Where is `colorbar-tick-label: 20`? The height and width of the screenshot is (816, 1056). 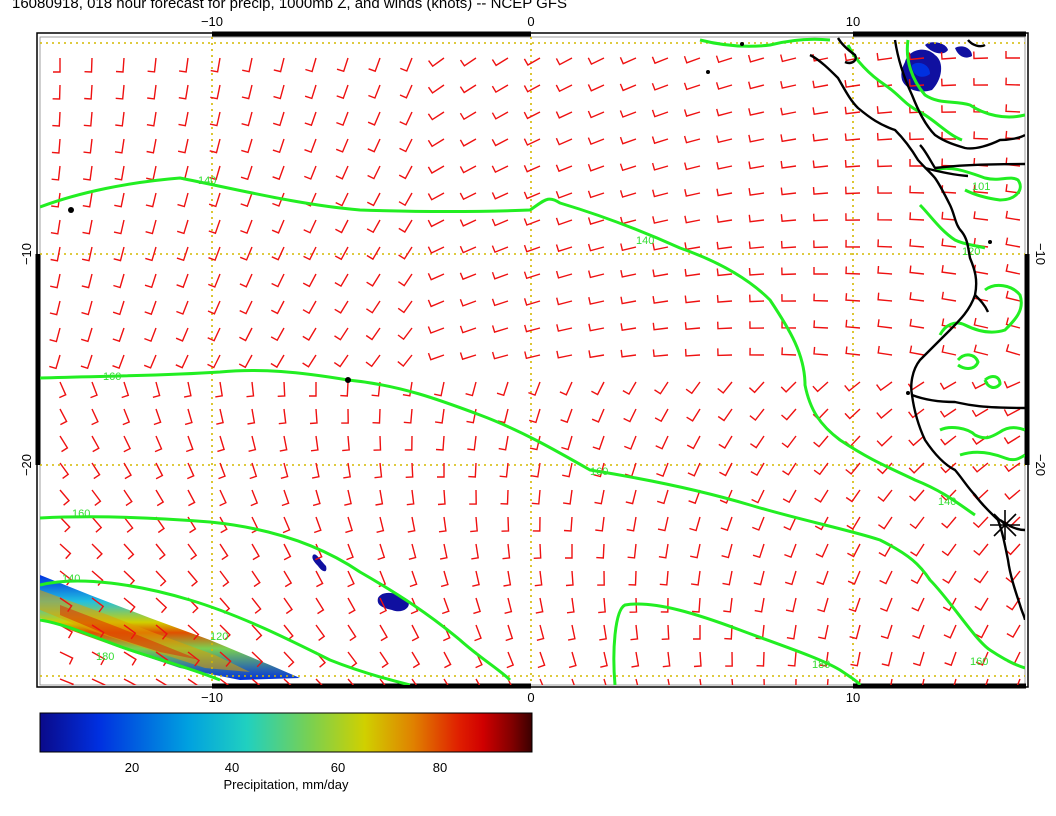 colorbar-tick-label: 20 is located at coordinates (132, 767).